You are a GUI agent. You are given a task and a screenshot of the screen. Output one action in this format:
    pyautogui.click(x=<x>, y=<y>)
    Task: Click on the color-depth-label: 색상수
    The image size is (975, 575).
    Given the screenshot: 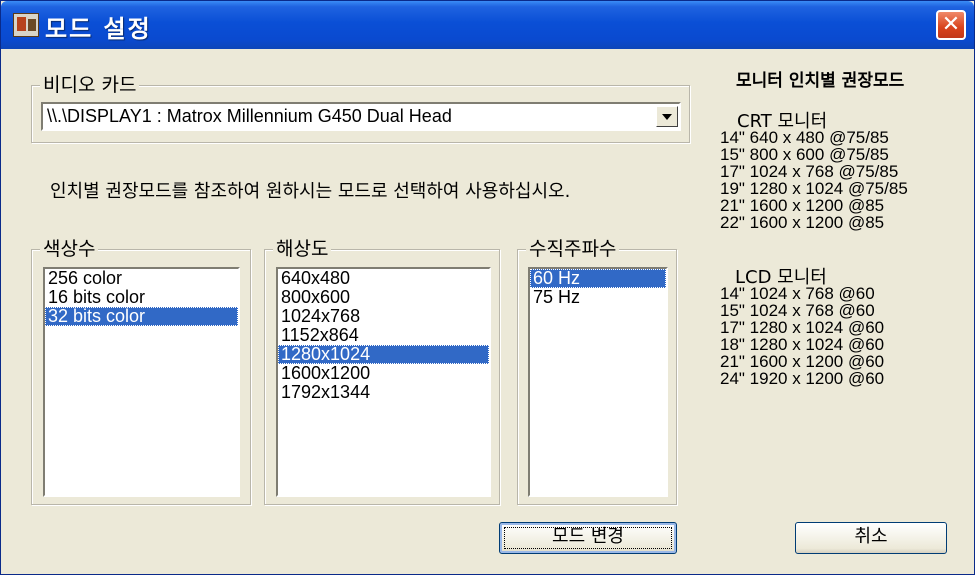 What is the action you would take?
    pyautogui.click(x=69, y=249)
    